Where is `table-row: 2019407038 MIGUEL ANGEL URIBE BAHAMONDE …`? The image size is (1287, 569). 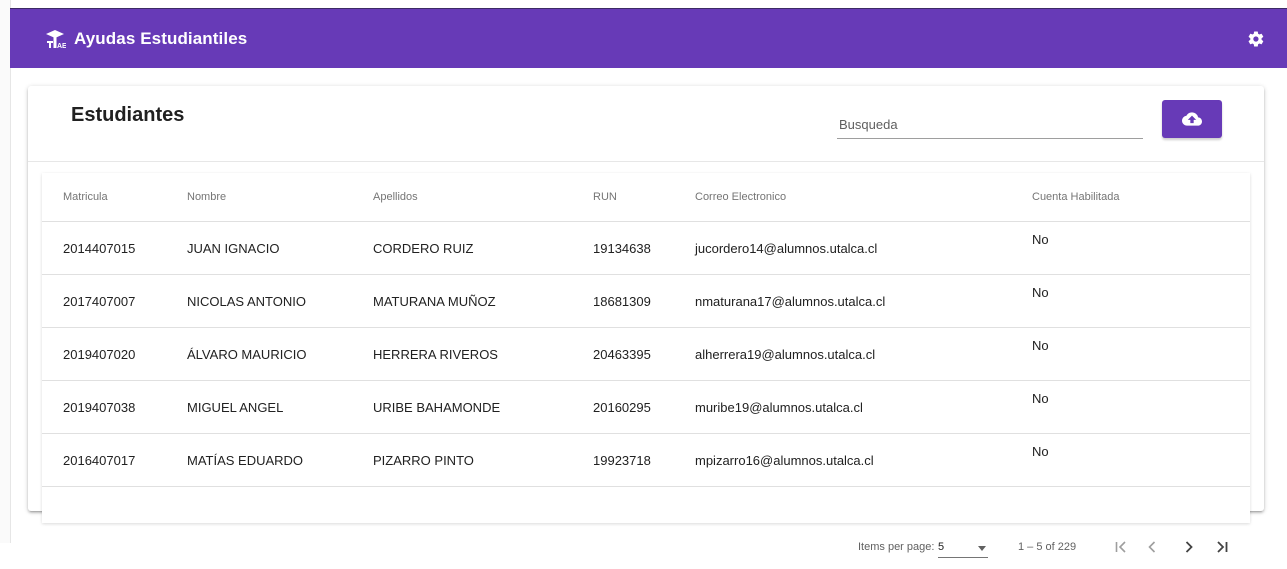
table-row: 2019407038 MIGUEL ANGEL URIBE BAHAMONDE … is located at coordinates (646, 407).